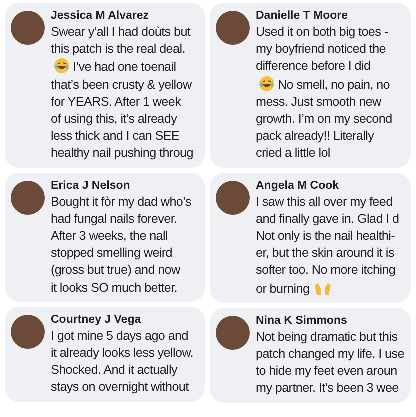  I want to click on comment-line: patch changed my life. I use, so click(330, 355).